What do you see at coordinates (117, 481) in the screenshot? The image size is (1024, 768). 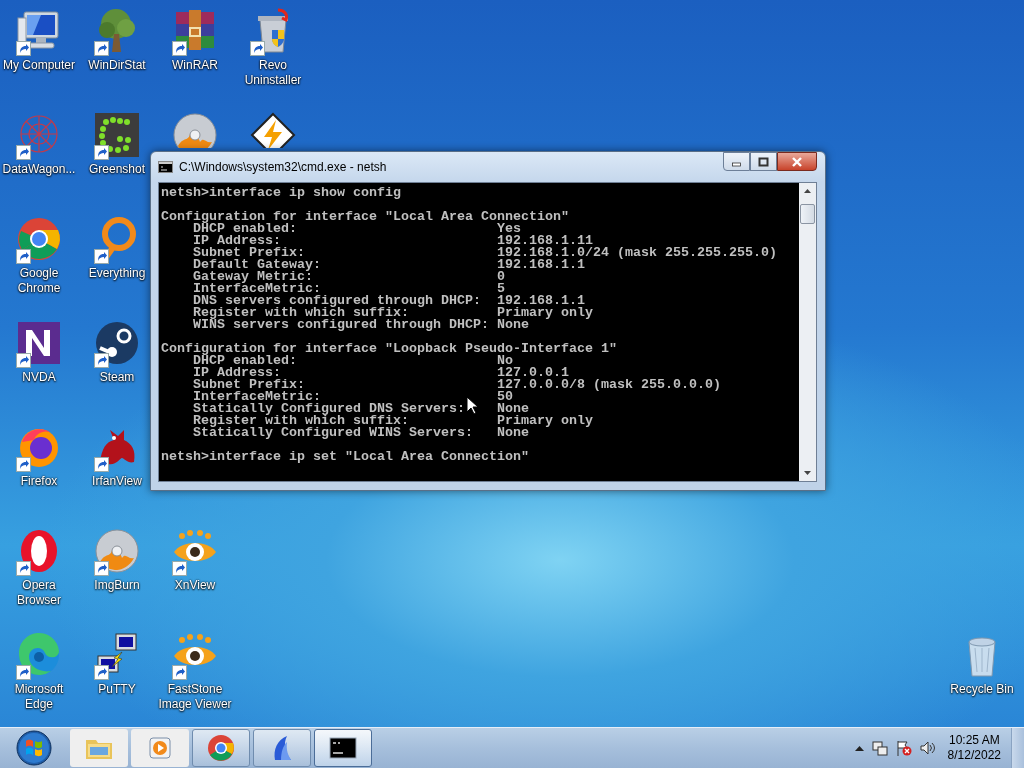 I see `icon-label: IrfanView` at bounding box center [117, 481].